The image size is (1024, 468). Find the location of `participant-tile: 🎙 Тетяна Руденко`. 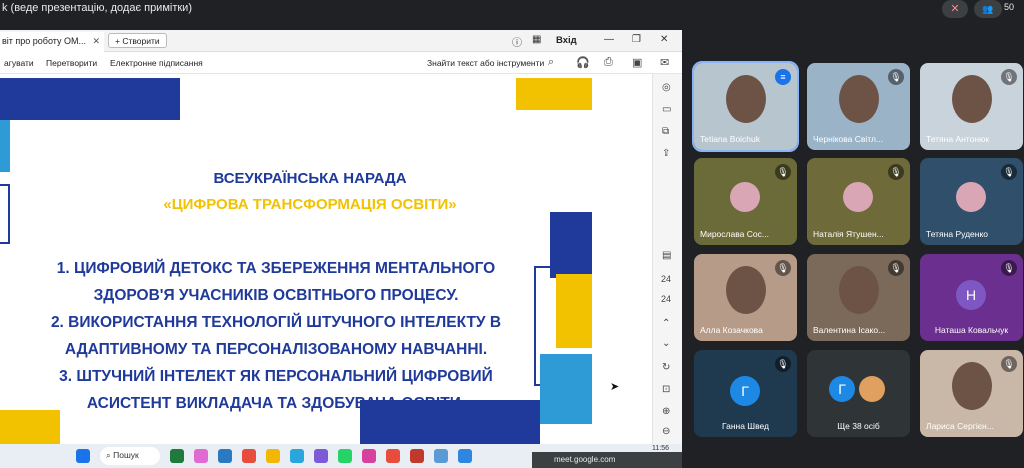

participant-tile: 🎙 Тетяна Руденко is located at coordinates (971, 201).